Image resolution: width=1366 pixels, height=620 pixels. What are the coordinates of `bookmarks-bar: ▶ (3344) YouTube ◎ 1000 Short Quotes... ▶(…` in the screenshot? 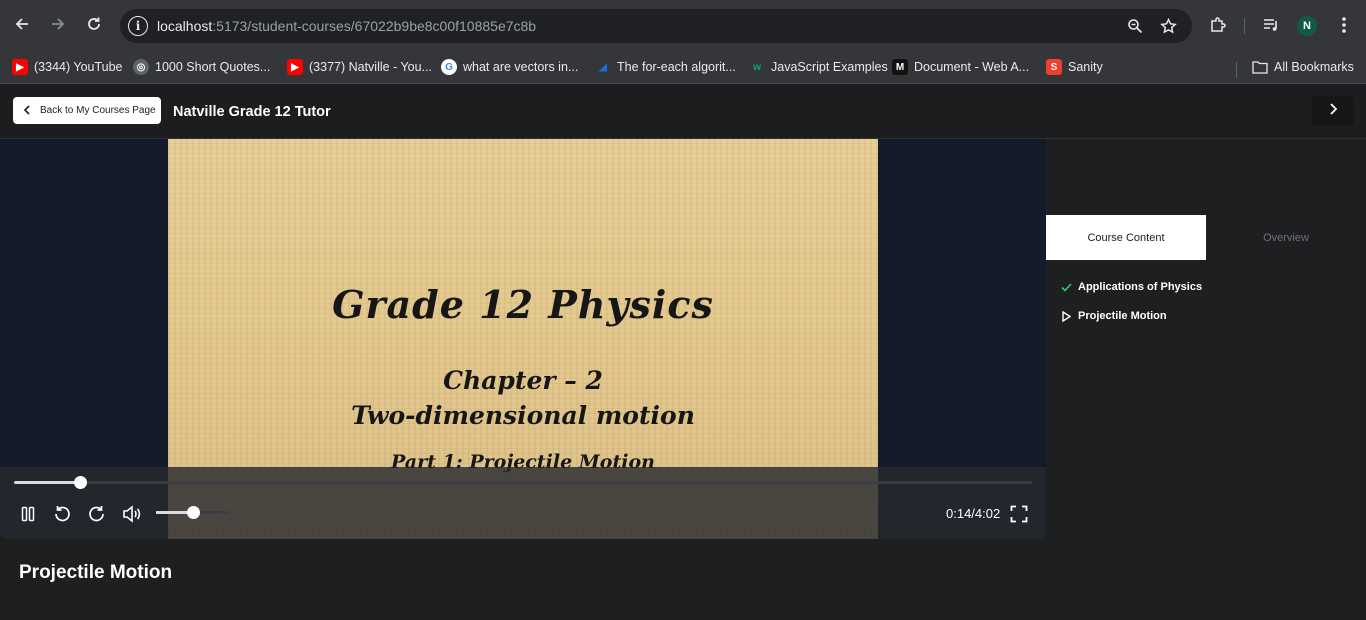 It's located at (683, 67).